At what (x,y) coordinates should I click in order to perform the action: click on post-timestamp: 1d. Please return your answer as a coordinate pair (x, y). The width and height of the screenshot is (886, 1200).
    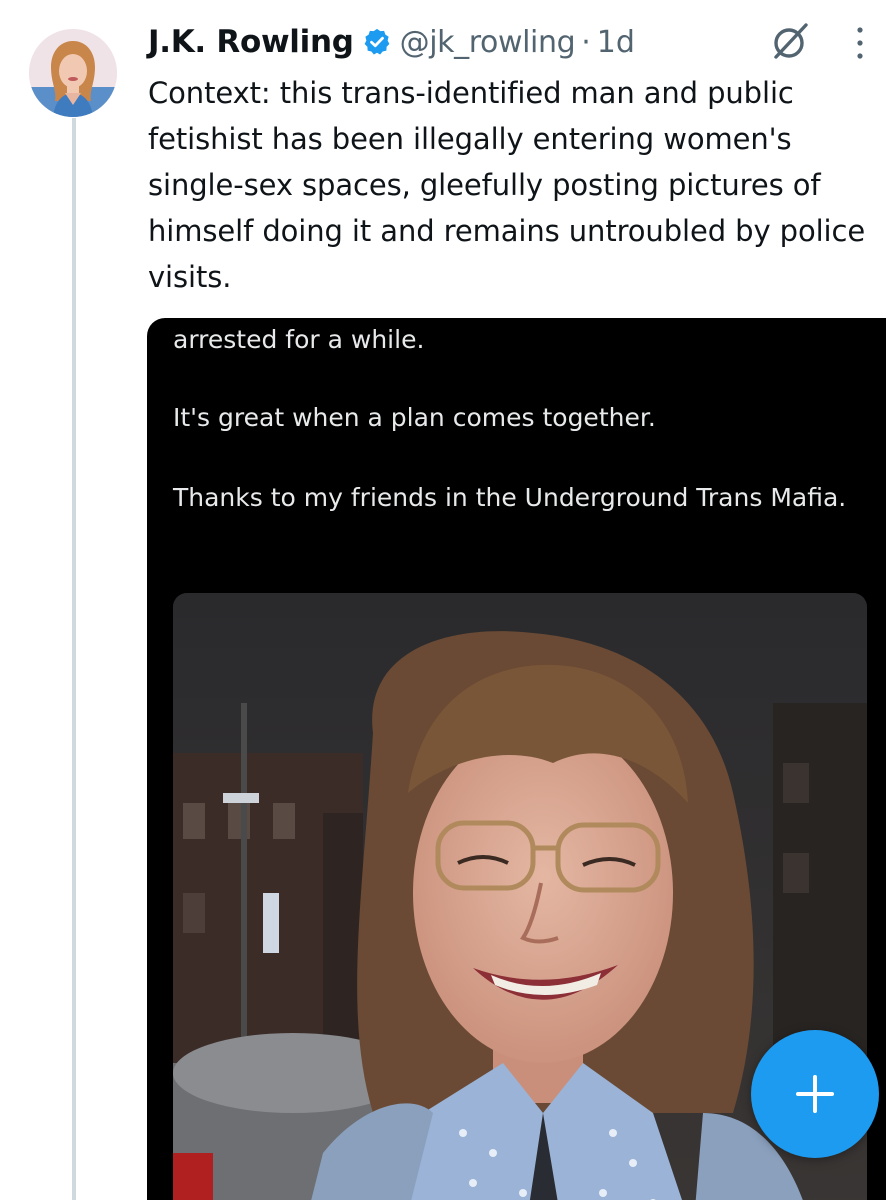
    Looking at the image, I should click on (616, 42).